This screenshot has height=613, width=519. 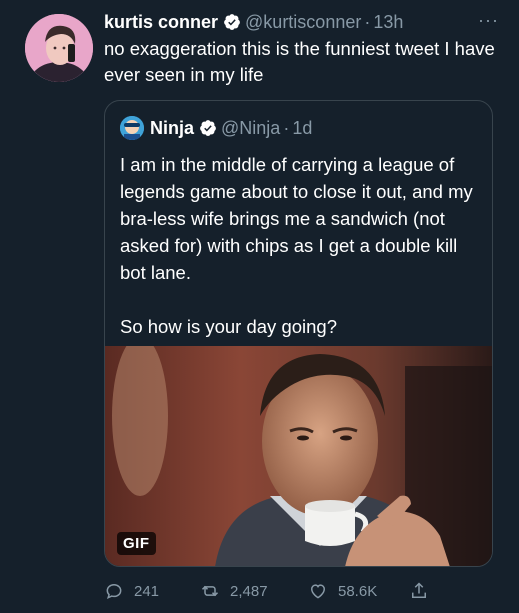 I want to click on quoted-tweet-header: Ninja @Ninja · 1d, so click(x=216, y=128).